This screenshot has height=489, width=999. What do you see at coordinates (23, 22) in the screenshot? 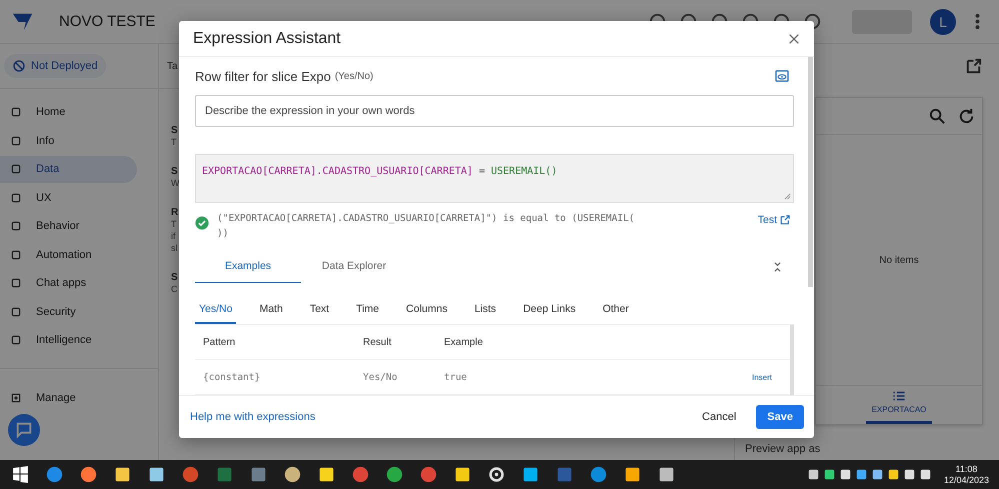
I see `logo-icon` at bounding box center [23, 22].